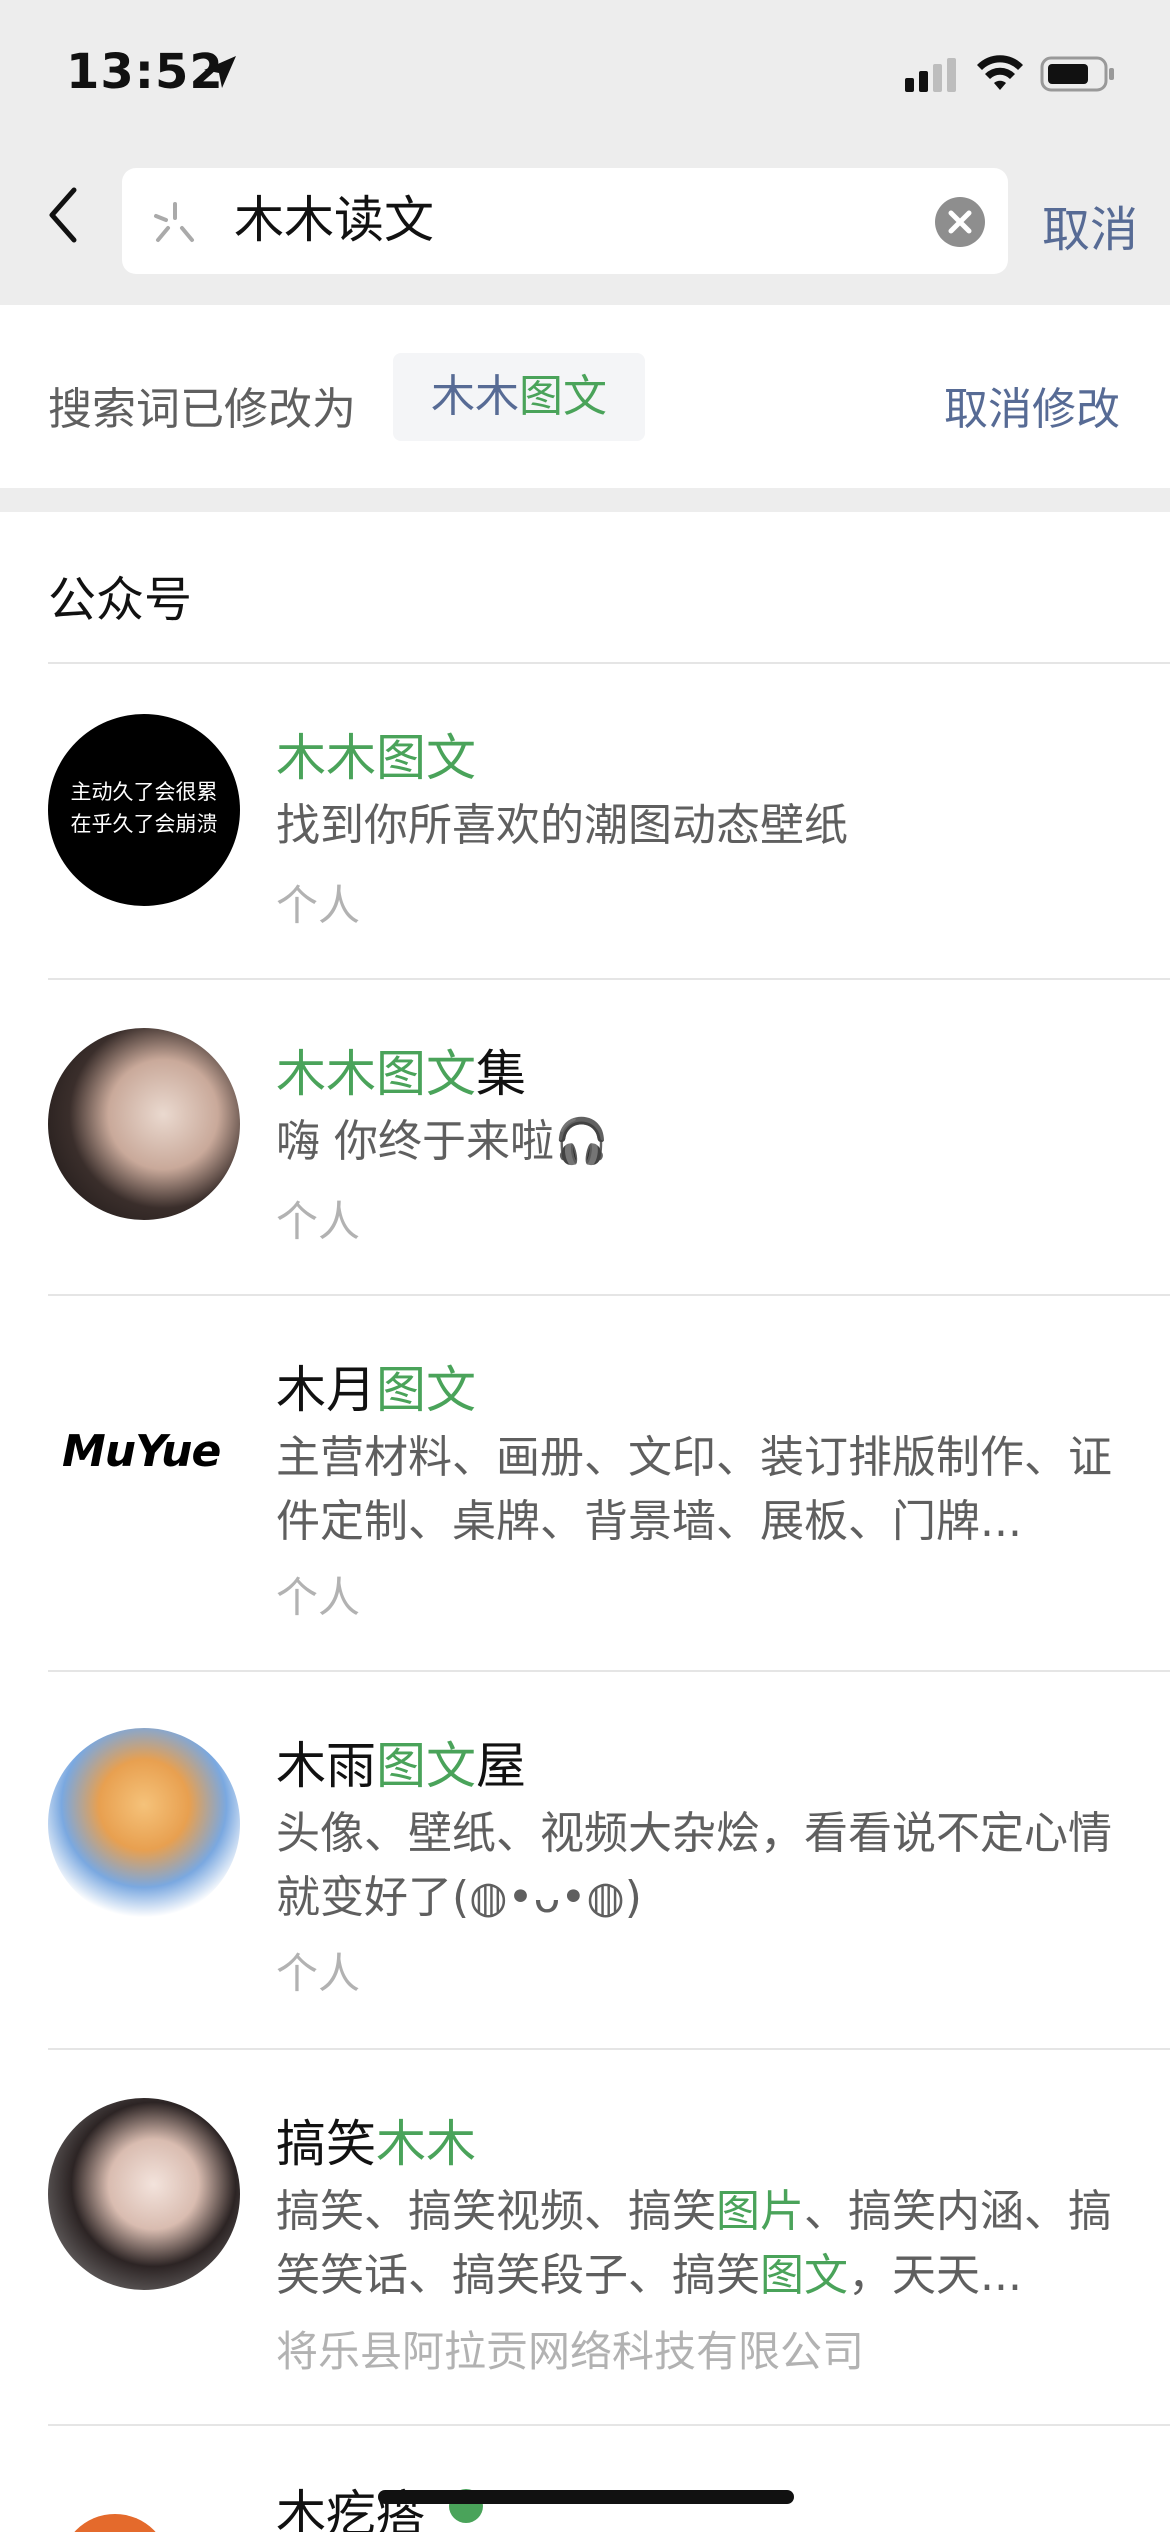 Image resolution: width=1170 pixels, height=2532 pixels. What do you see at coordinates (1090, 225) in the screenshot?
I see `cancel-button: 取消` at bounding box center [1090, 225].